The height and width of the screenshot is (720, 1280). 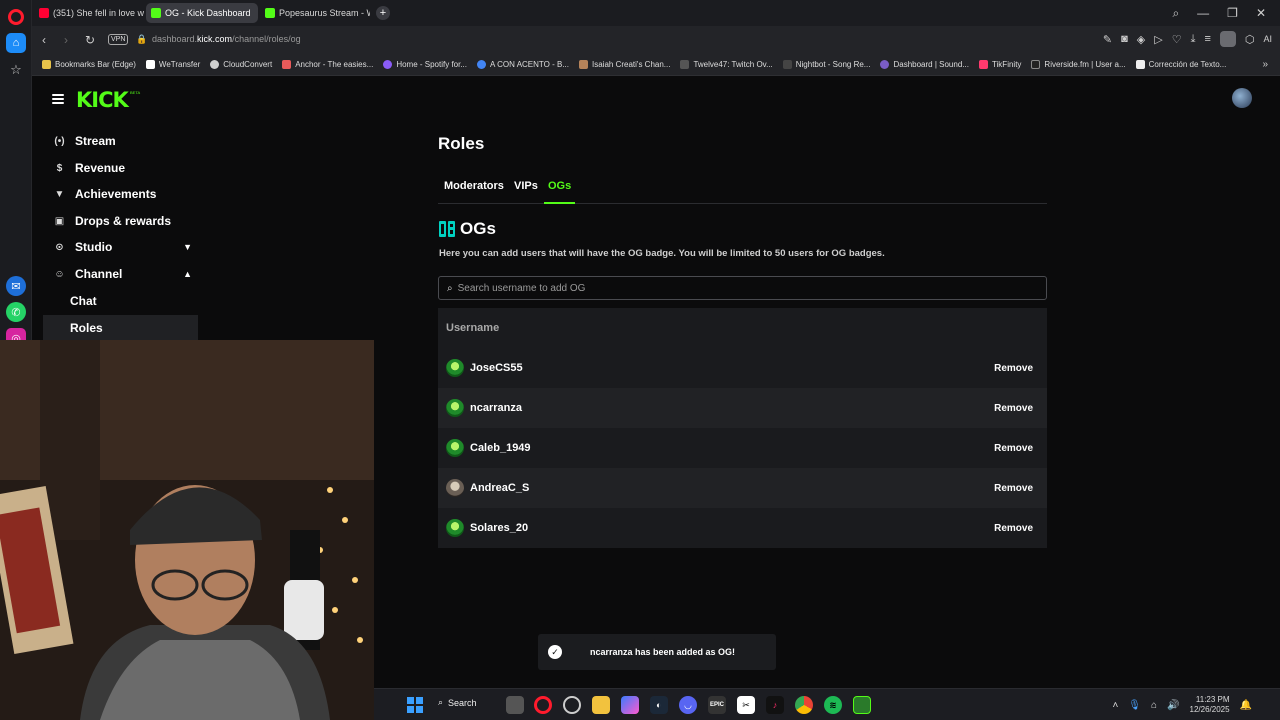 I want to click on menu-icon: ≡, so click(x=1207, y=39).